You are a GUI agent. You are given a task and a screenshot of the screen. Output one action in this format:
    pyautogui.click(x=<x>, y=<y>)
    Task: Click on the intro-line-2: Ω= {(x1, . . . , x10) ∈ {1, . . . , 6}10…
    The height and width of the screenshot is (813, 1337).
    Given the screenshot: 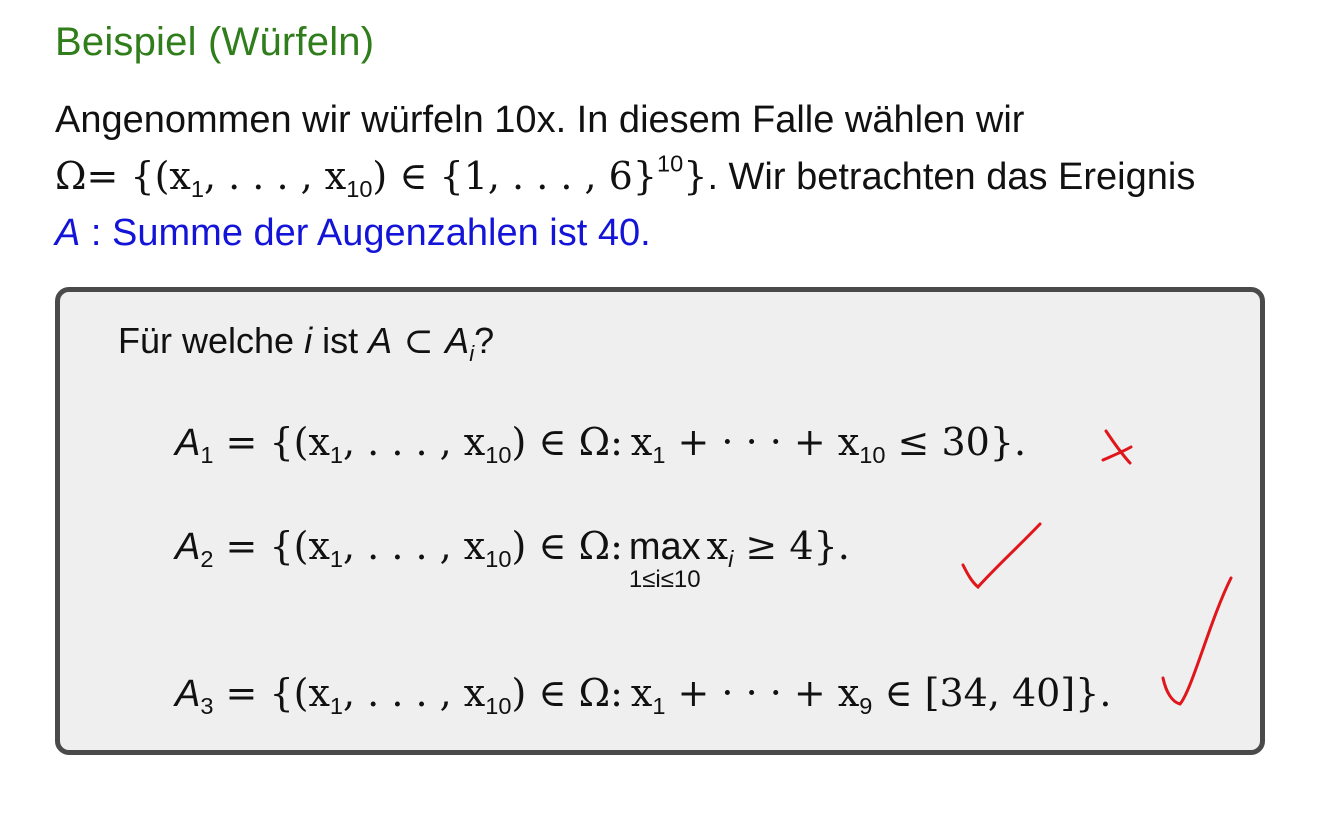 What is the action you would take?
    pyautogui.click(x=625, y=176)
    